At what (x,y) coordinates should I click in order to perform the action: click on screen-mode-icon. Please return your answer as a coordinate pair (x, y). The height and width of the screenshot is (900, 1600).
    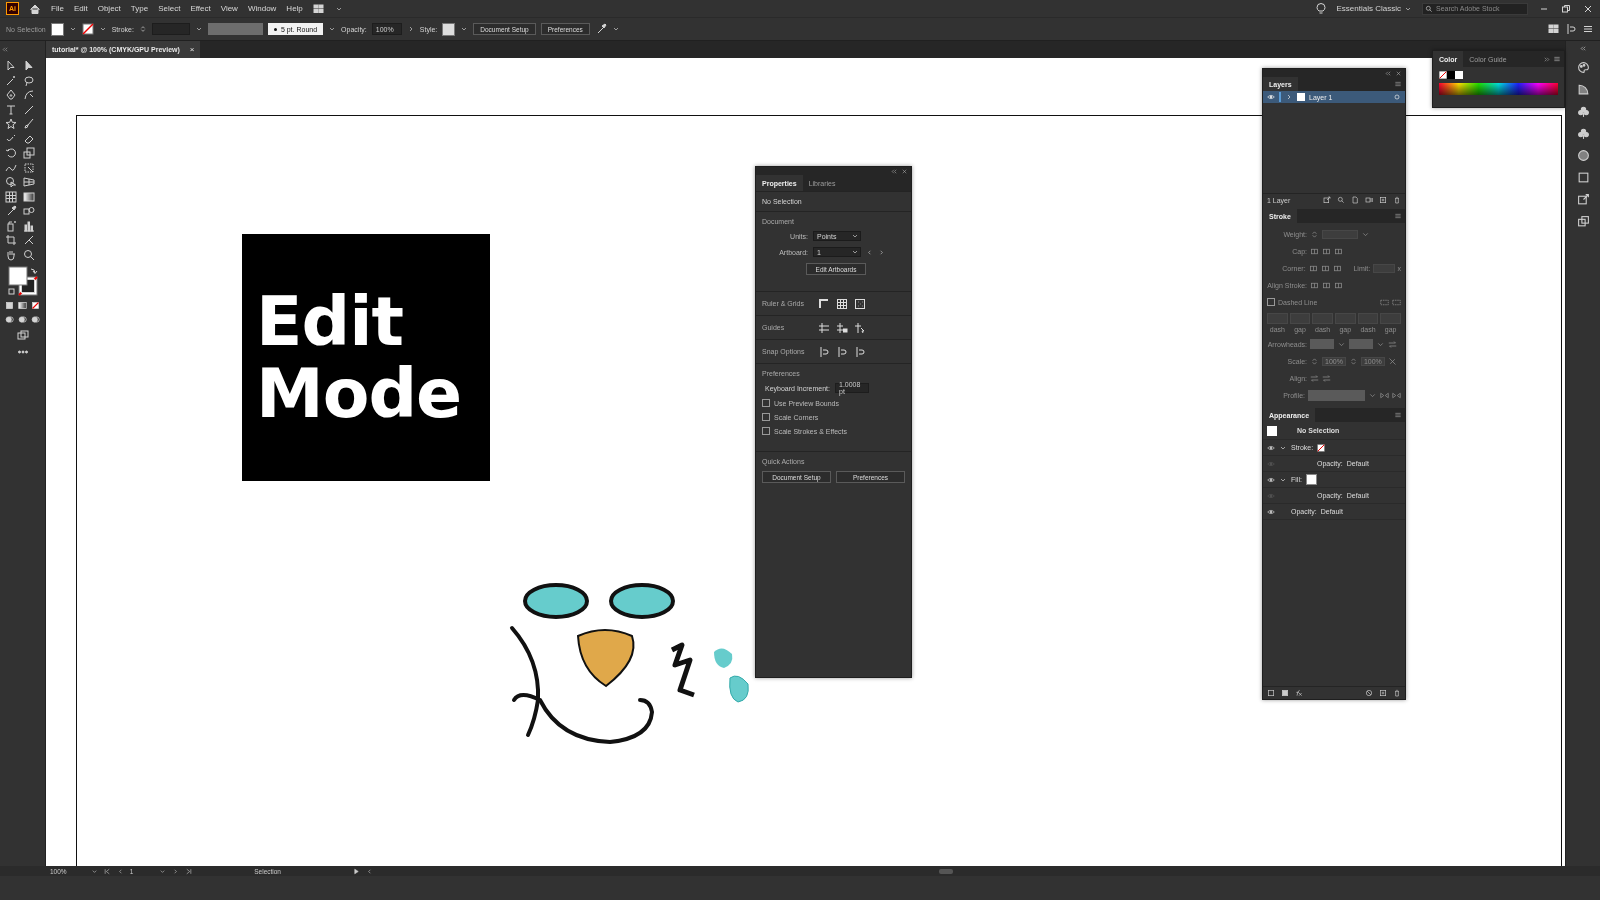
    Looking at the image, I should click on (22, 334).